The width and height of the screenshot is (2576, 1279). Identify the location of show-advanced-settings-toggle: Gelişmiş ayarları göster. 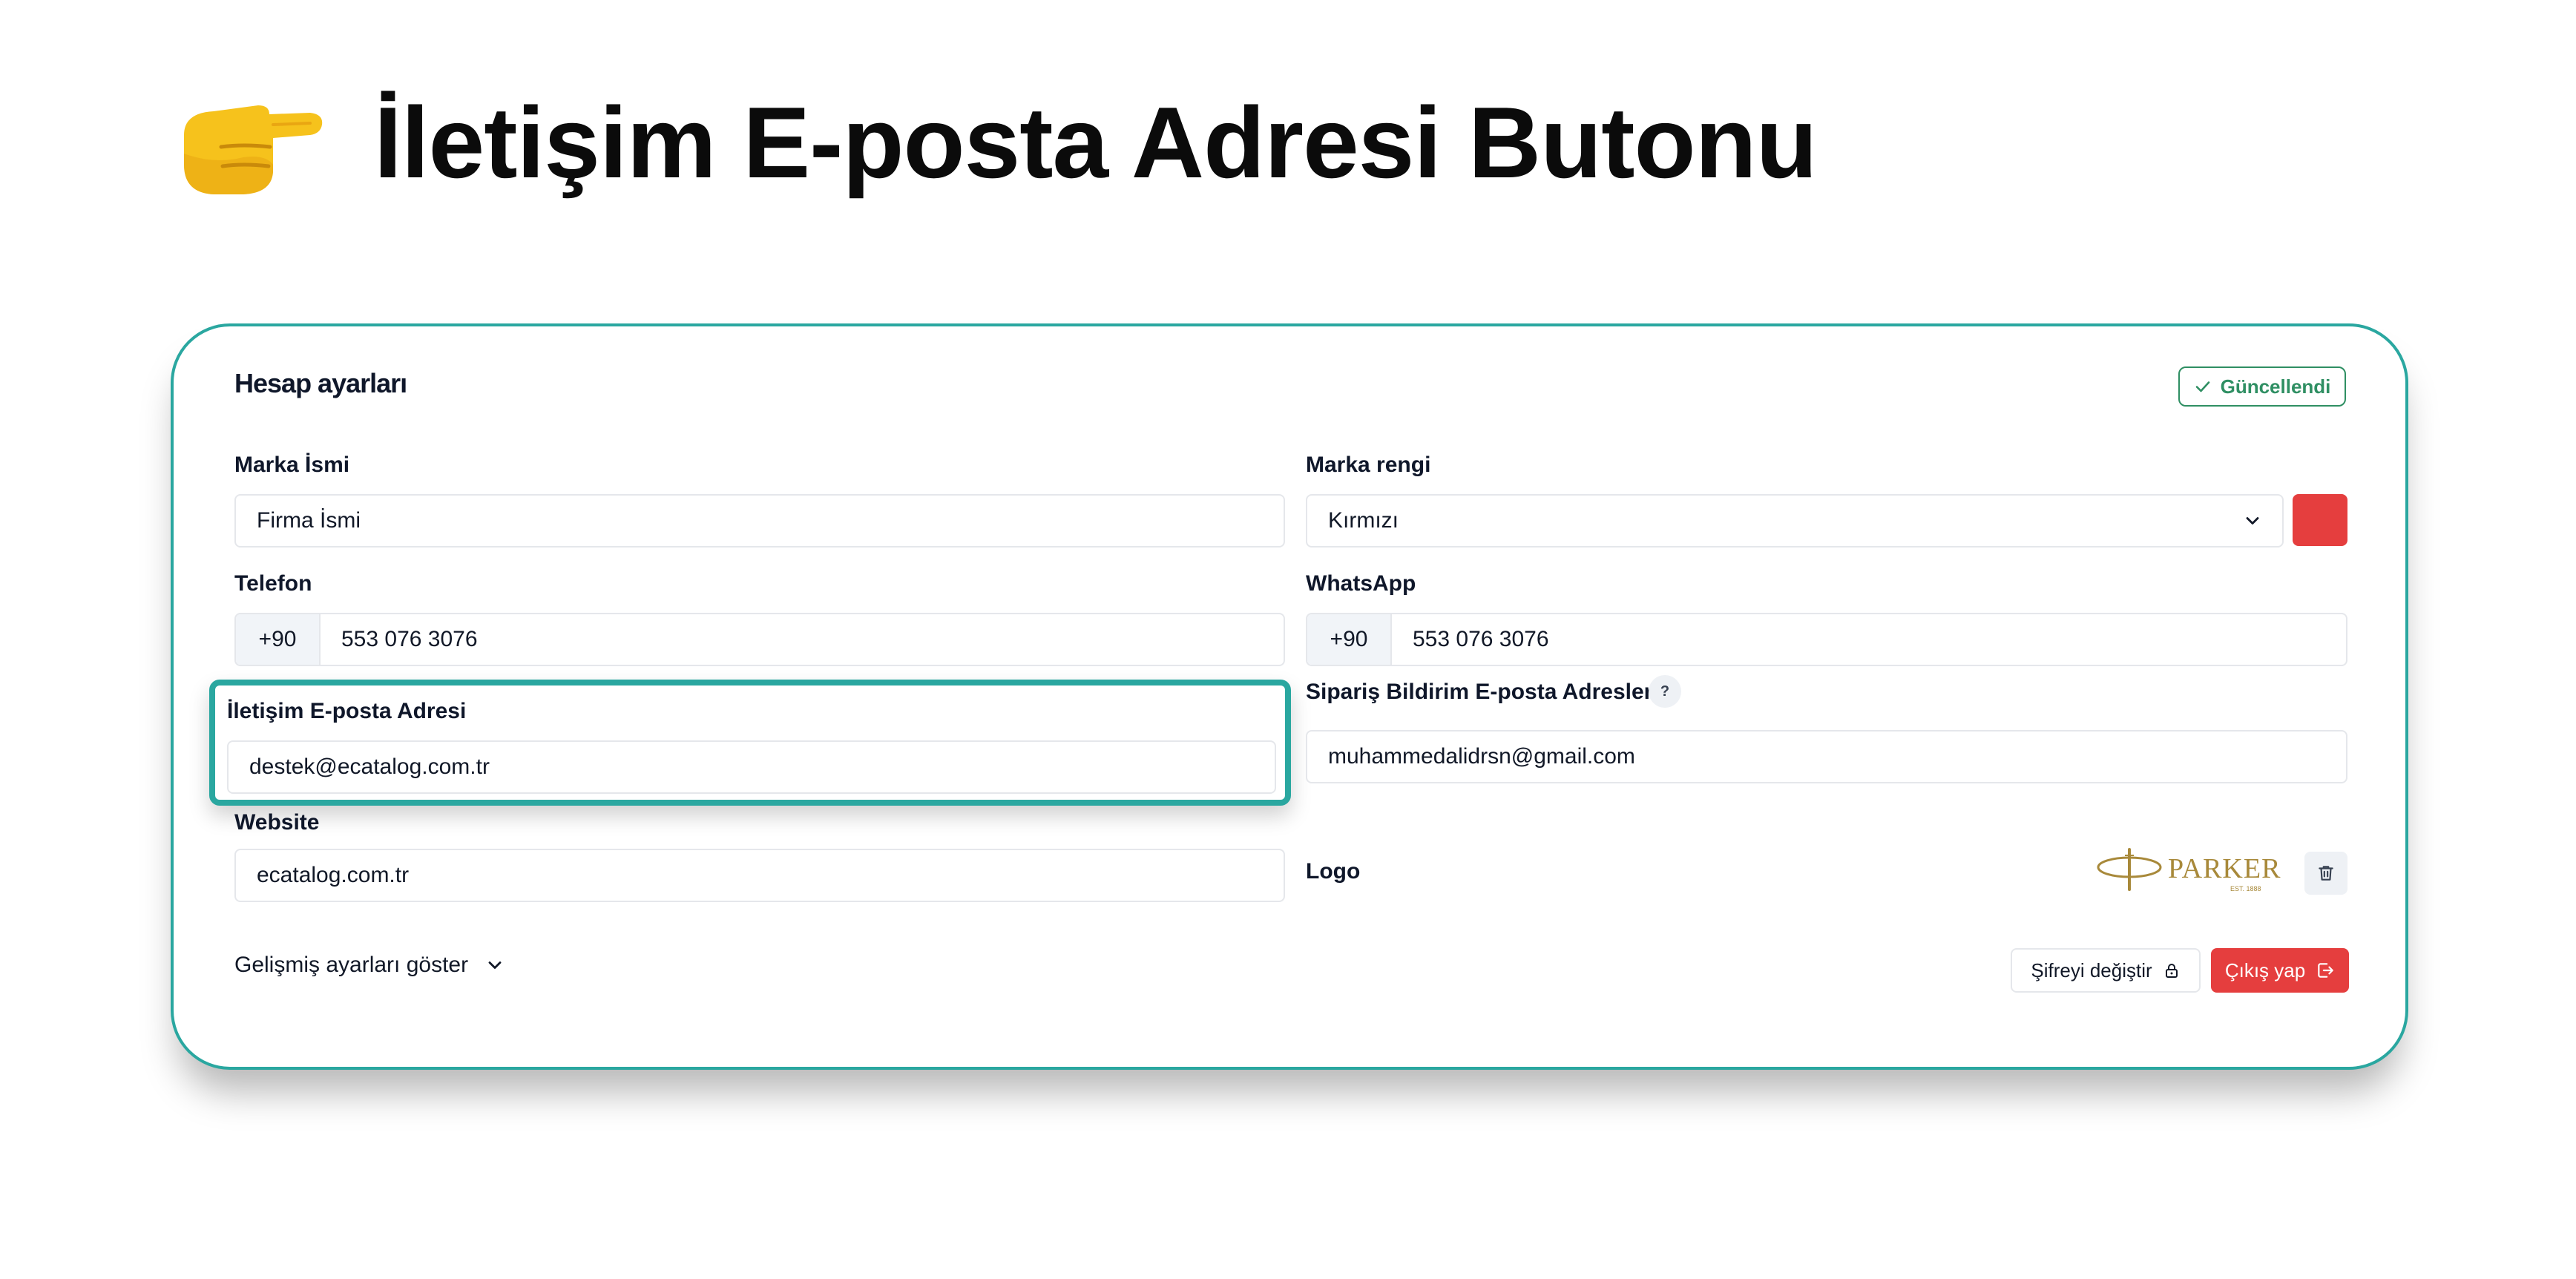
(369, 965).